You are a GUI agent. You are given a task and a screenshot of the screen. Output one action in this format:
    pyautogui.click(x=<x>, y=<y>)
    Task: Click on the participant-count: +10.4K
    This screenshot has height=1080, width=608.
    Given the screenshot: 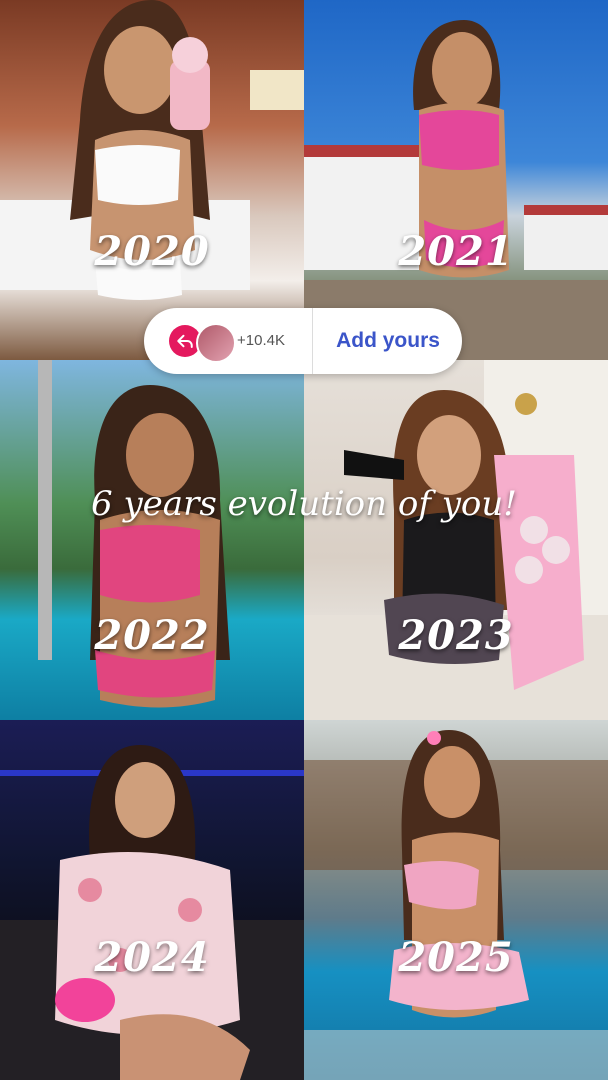 What is the action you would take?
    pyautogui.click(x=261, y=340)
    